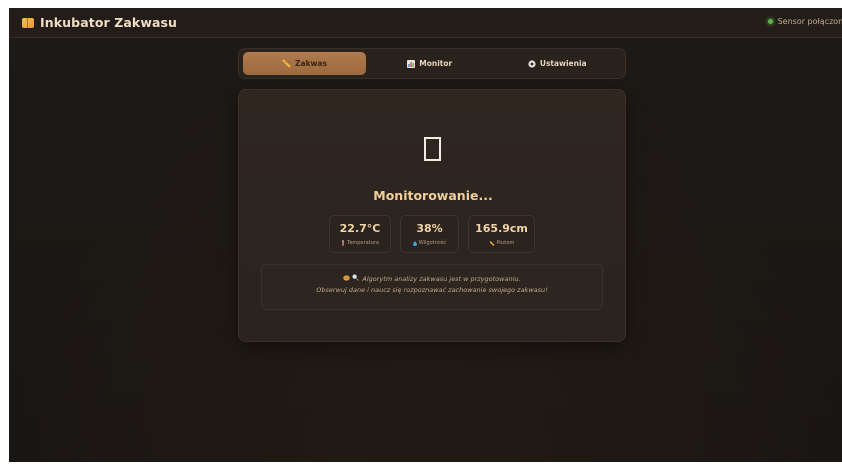 The image size is (842, 470). I want to click on top-bar: Inkubator Zakwasu Sensor połączony, so click(425, 23).